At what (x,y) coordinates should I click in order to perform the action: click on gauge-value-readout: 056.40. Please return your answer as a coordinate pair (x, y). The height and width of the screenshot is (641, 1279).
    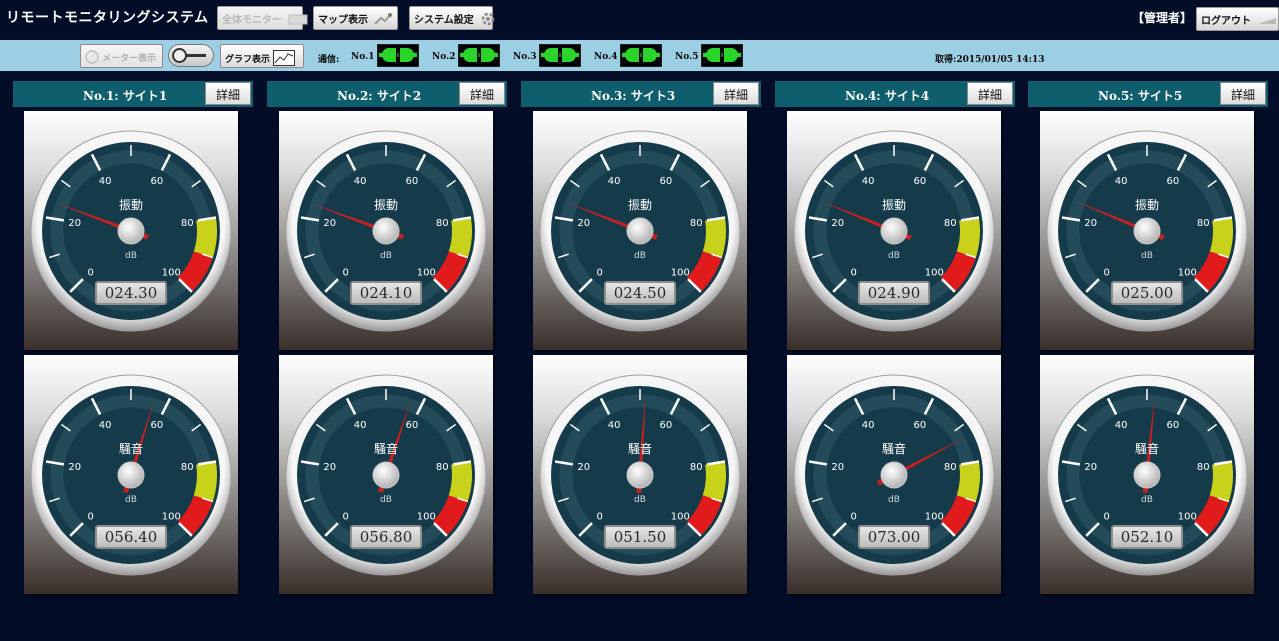
    Looking at the image, I should click on (131, 537).